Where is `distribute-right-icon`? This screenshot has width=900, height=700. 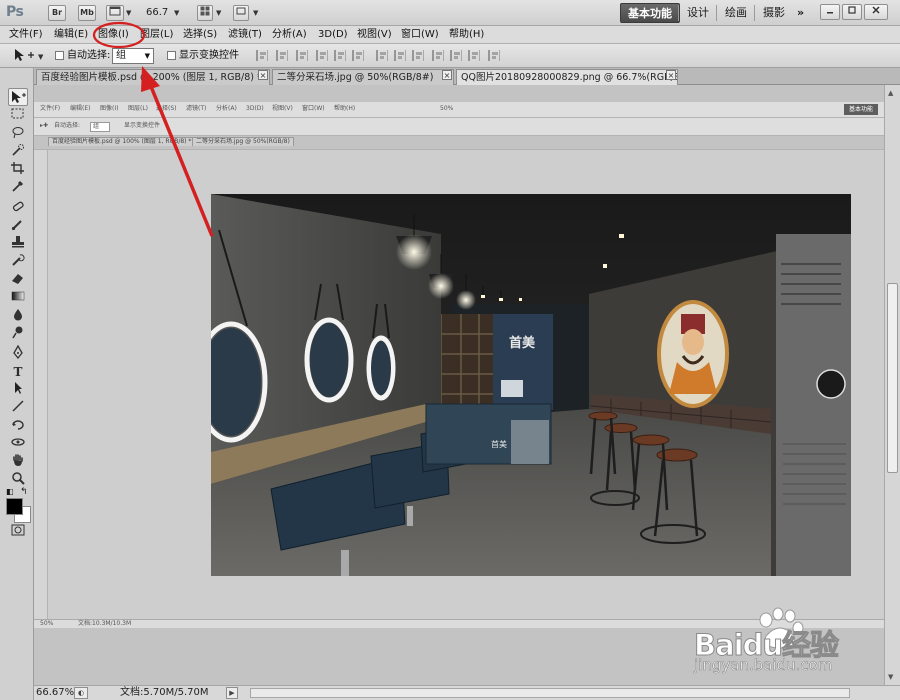
distribute-right-icon is located at coordinates (474, 55).